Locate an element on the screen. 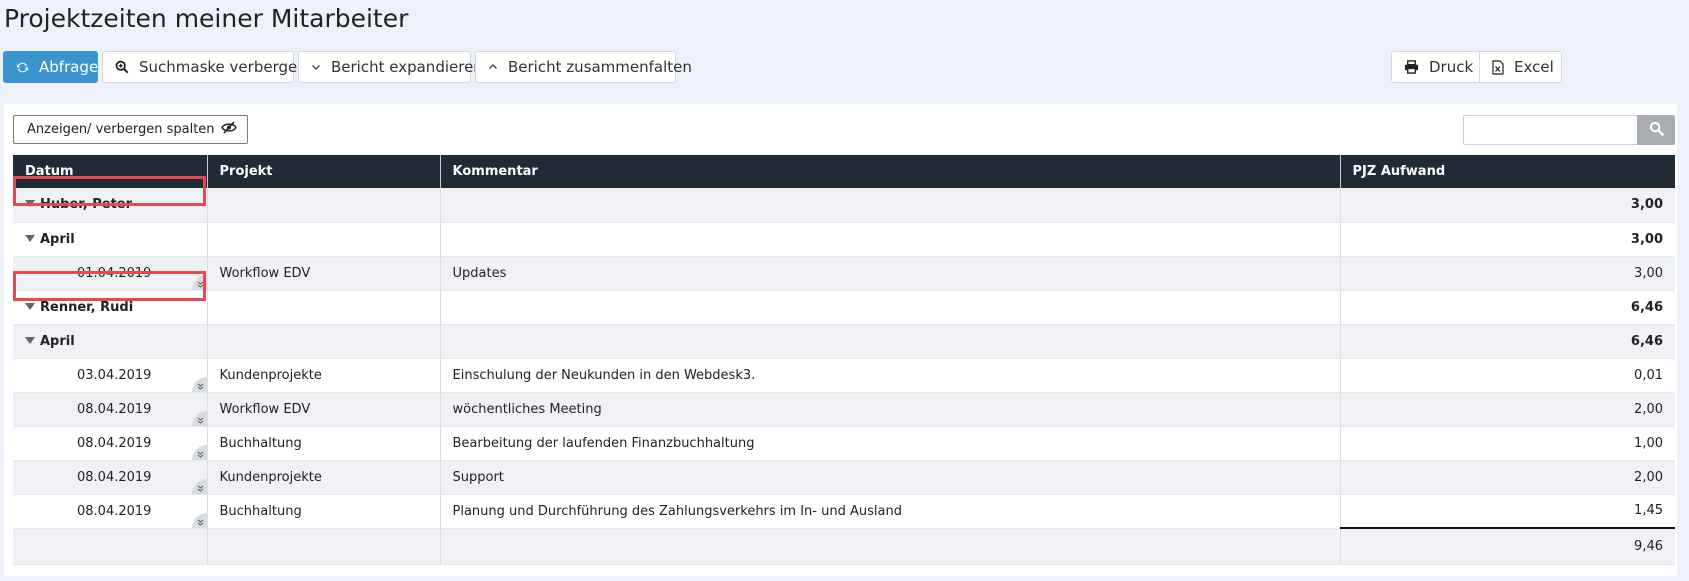 The image size is (1689, 581). column-header-comment: Kommentar is located at coordinates (890, 171).